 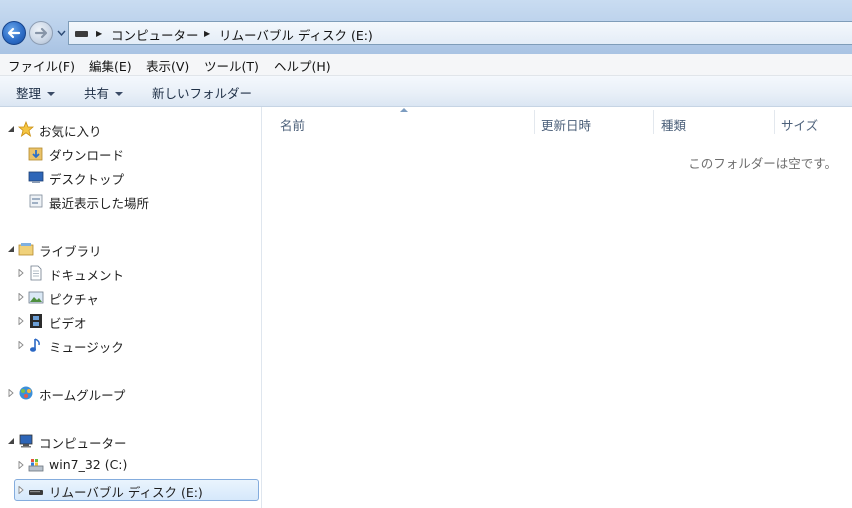 I want to click on column-header-modified: 更新日時, so click(x=566, y=124).